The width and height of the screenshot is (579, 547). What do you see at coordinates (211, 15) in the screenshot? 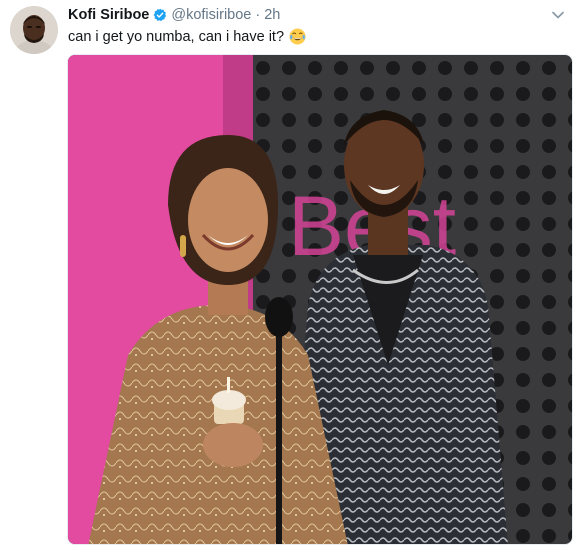
I see `user-handle: @kofisiriboe` at bounding box center [211, 15].